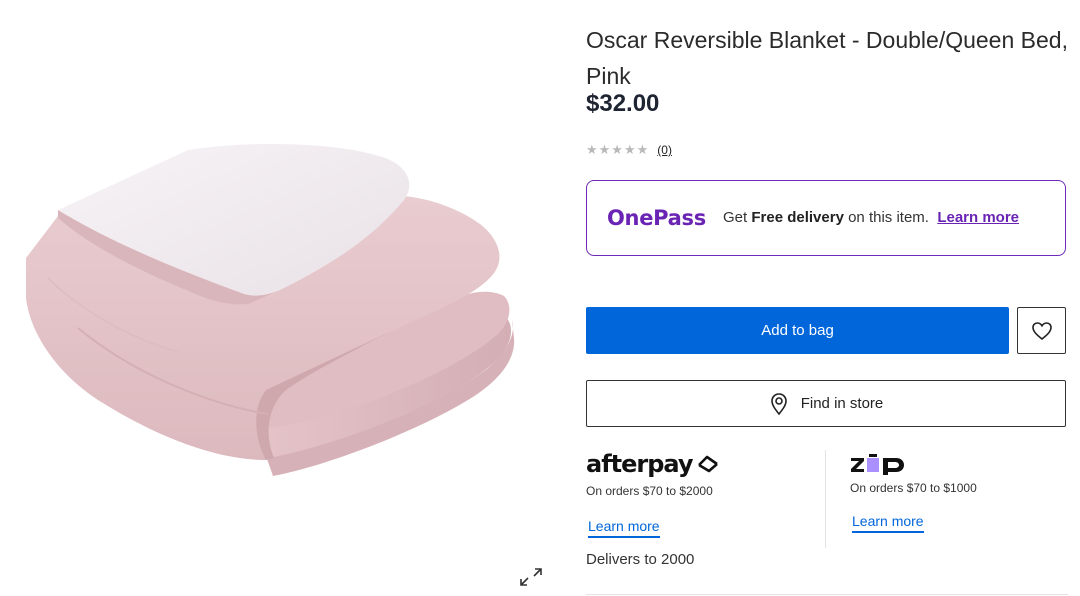 The width and height of the screenshot is (1080, 596). I want to click on wishlist-button, so click(1041, 330).